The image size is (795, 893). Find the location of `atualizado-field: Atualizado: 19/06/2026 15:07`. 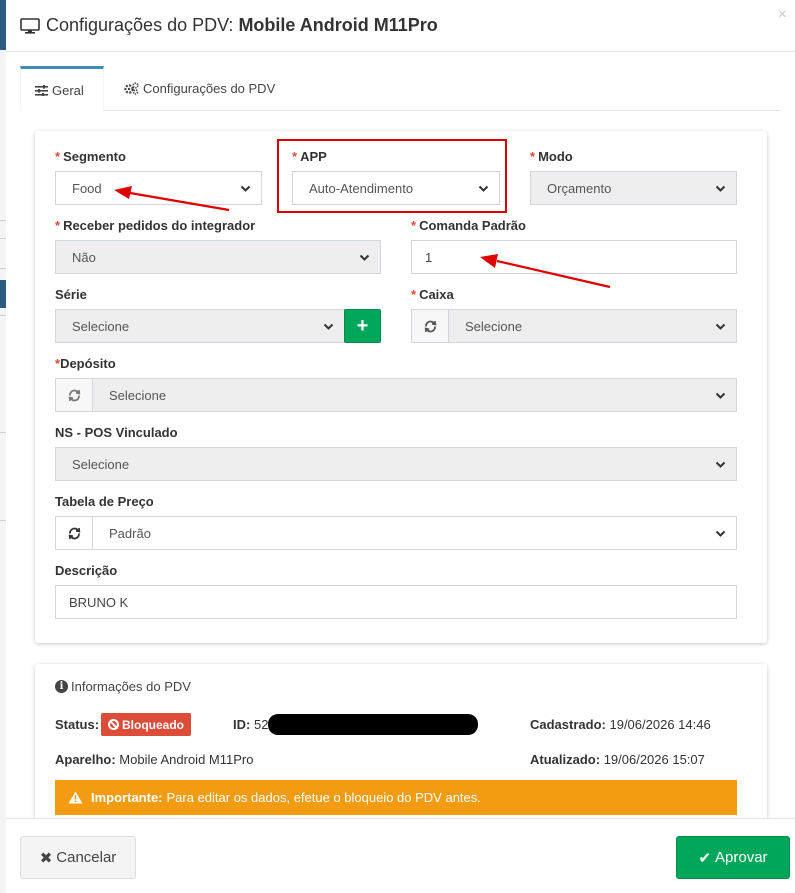

atualizado-field: Atualizado: 19/06/2026 15:07 is located at coordinates (617, 759).